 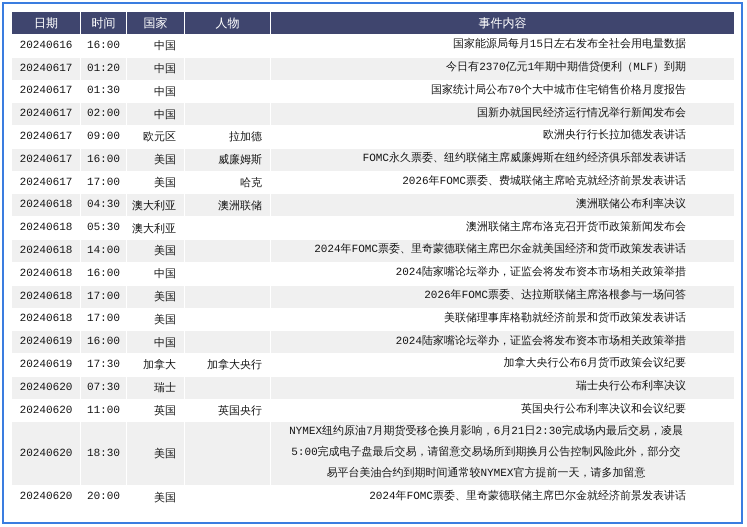 I want to click on table-cell-text: 拉加德, so click(x=245, y=138).